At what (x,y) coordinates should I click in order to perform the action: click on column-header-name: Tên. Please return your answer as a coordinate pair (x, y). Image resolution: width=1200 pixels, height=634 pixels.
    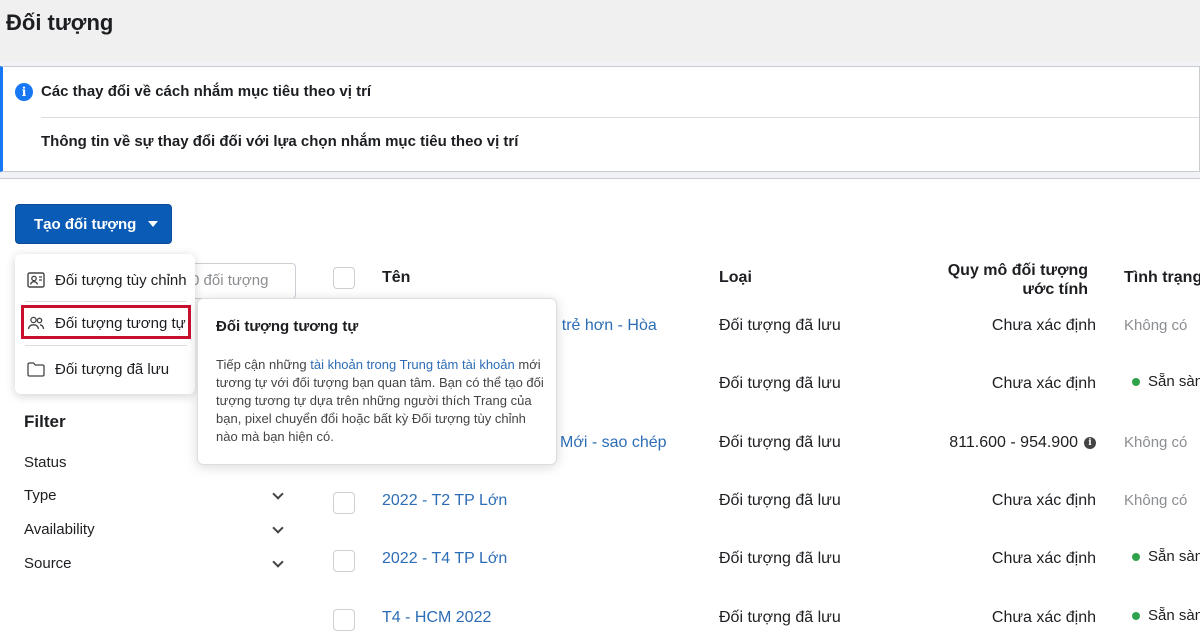
    Looking at the image, I should click on (396, 278).